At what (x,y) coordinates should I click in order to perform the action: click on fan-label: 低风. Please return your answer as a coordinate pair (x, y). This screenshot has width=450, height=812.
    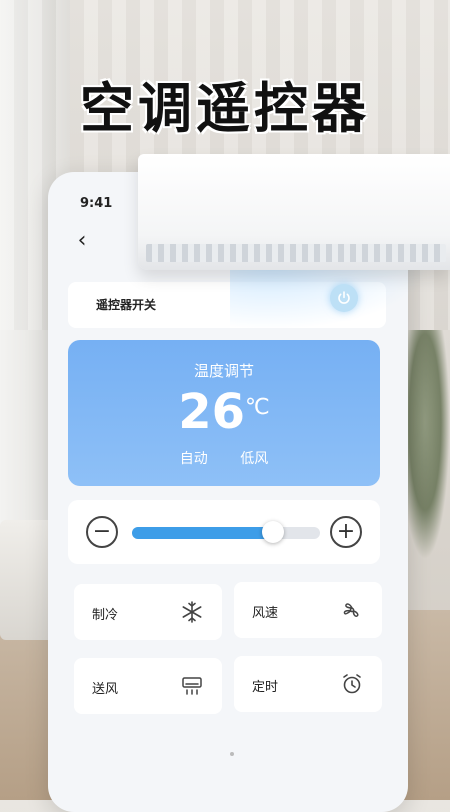
    Looking at the image, I should click on (254, 459).